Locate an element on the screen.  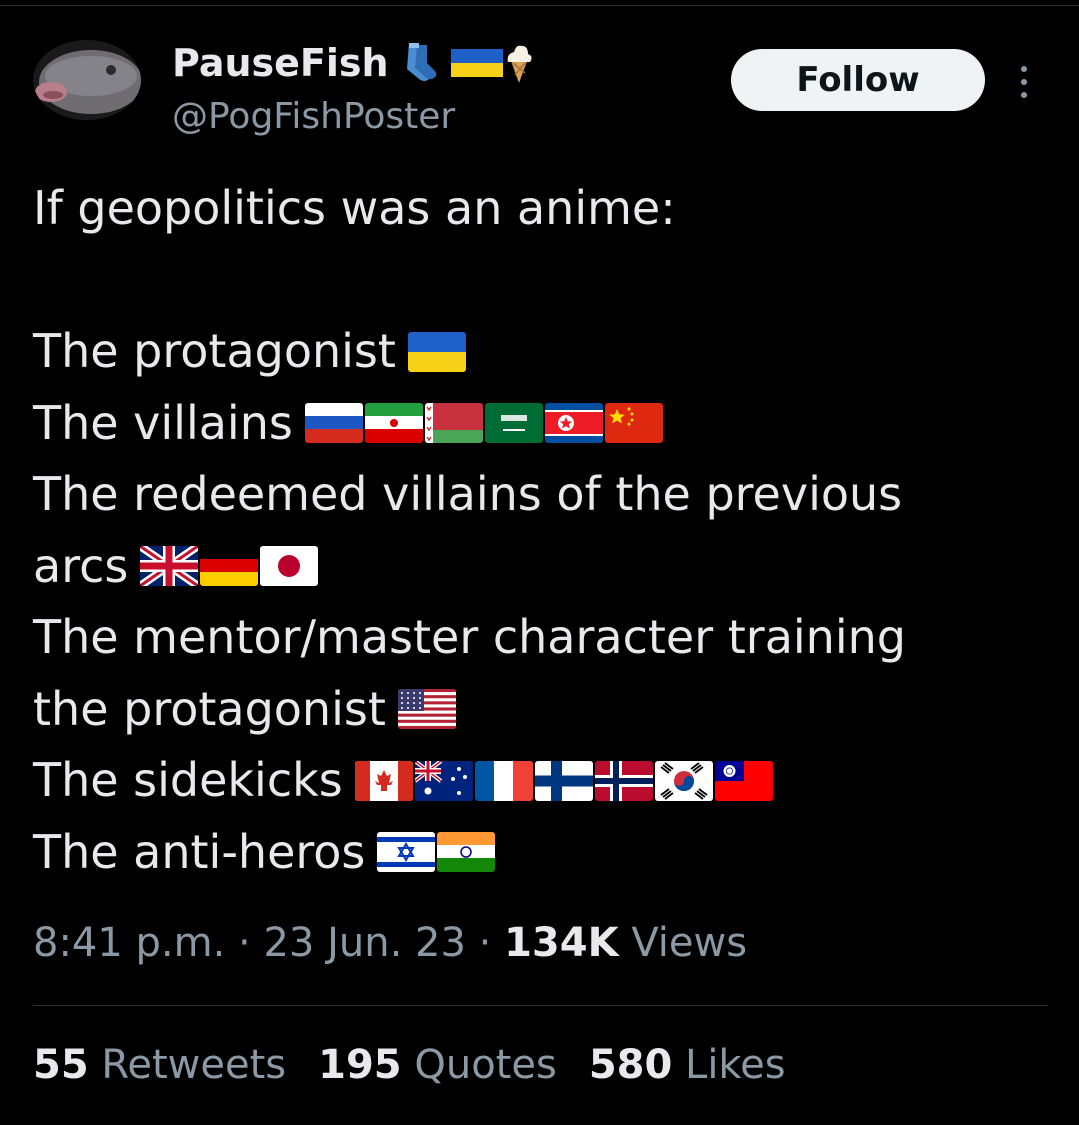
flag-ir-icon is located at coordinates (393, 423).